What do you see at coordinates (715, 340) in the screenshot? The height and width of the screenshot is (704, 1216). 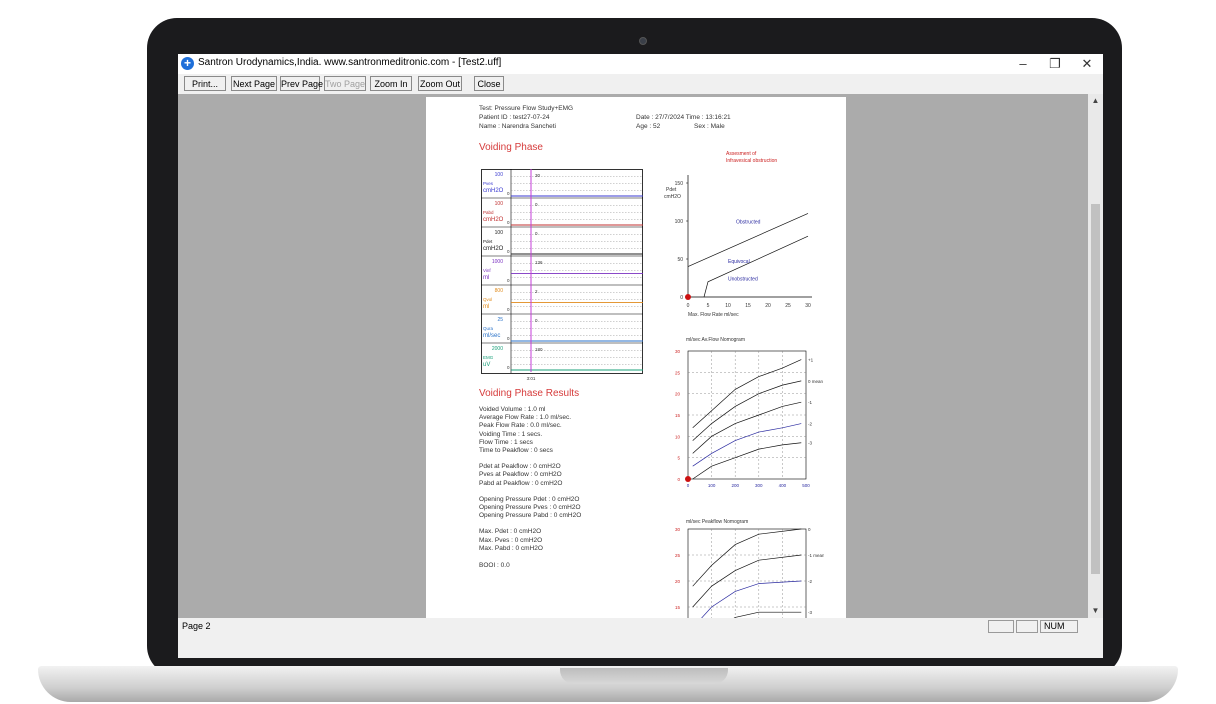 I see `chart-title: ml/sec Av.Flow Nomogram` at bounding box center [715, 340].